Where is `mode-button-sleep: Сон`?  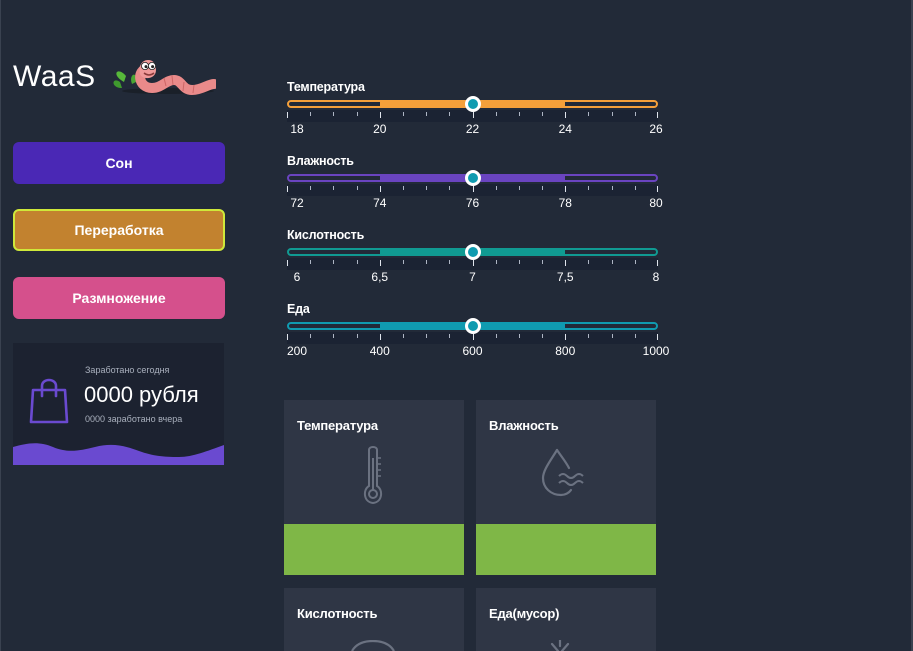 mode-button-sleep: Сон is located at coordinates (119, 163).